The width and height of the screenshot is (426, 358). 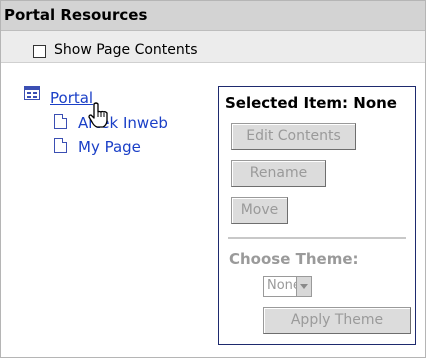 What do you see at coordinates (294, 259) in the screenshot?
I see `choose-theme-label: Choose Theme:` at bounding box center [294, 259].